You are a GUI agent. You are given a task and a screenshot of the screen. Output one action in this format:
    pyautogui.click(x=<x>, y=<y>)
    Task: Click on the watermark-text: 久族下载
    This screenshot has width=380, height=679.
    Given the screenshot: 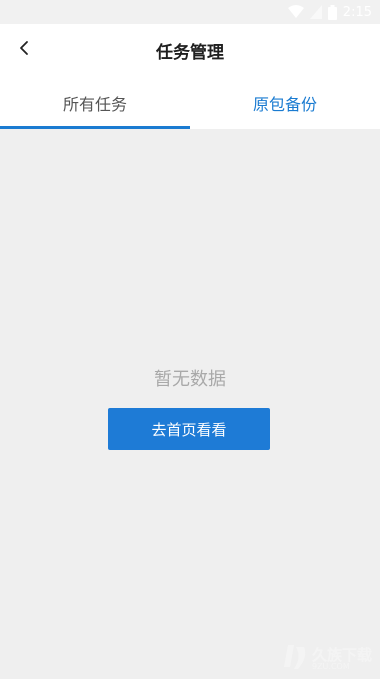 What is the action you would take?
    pyautogui.click(x=341, y=654)
    